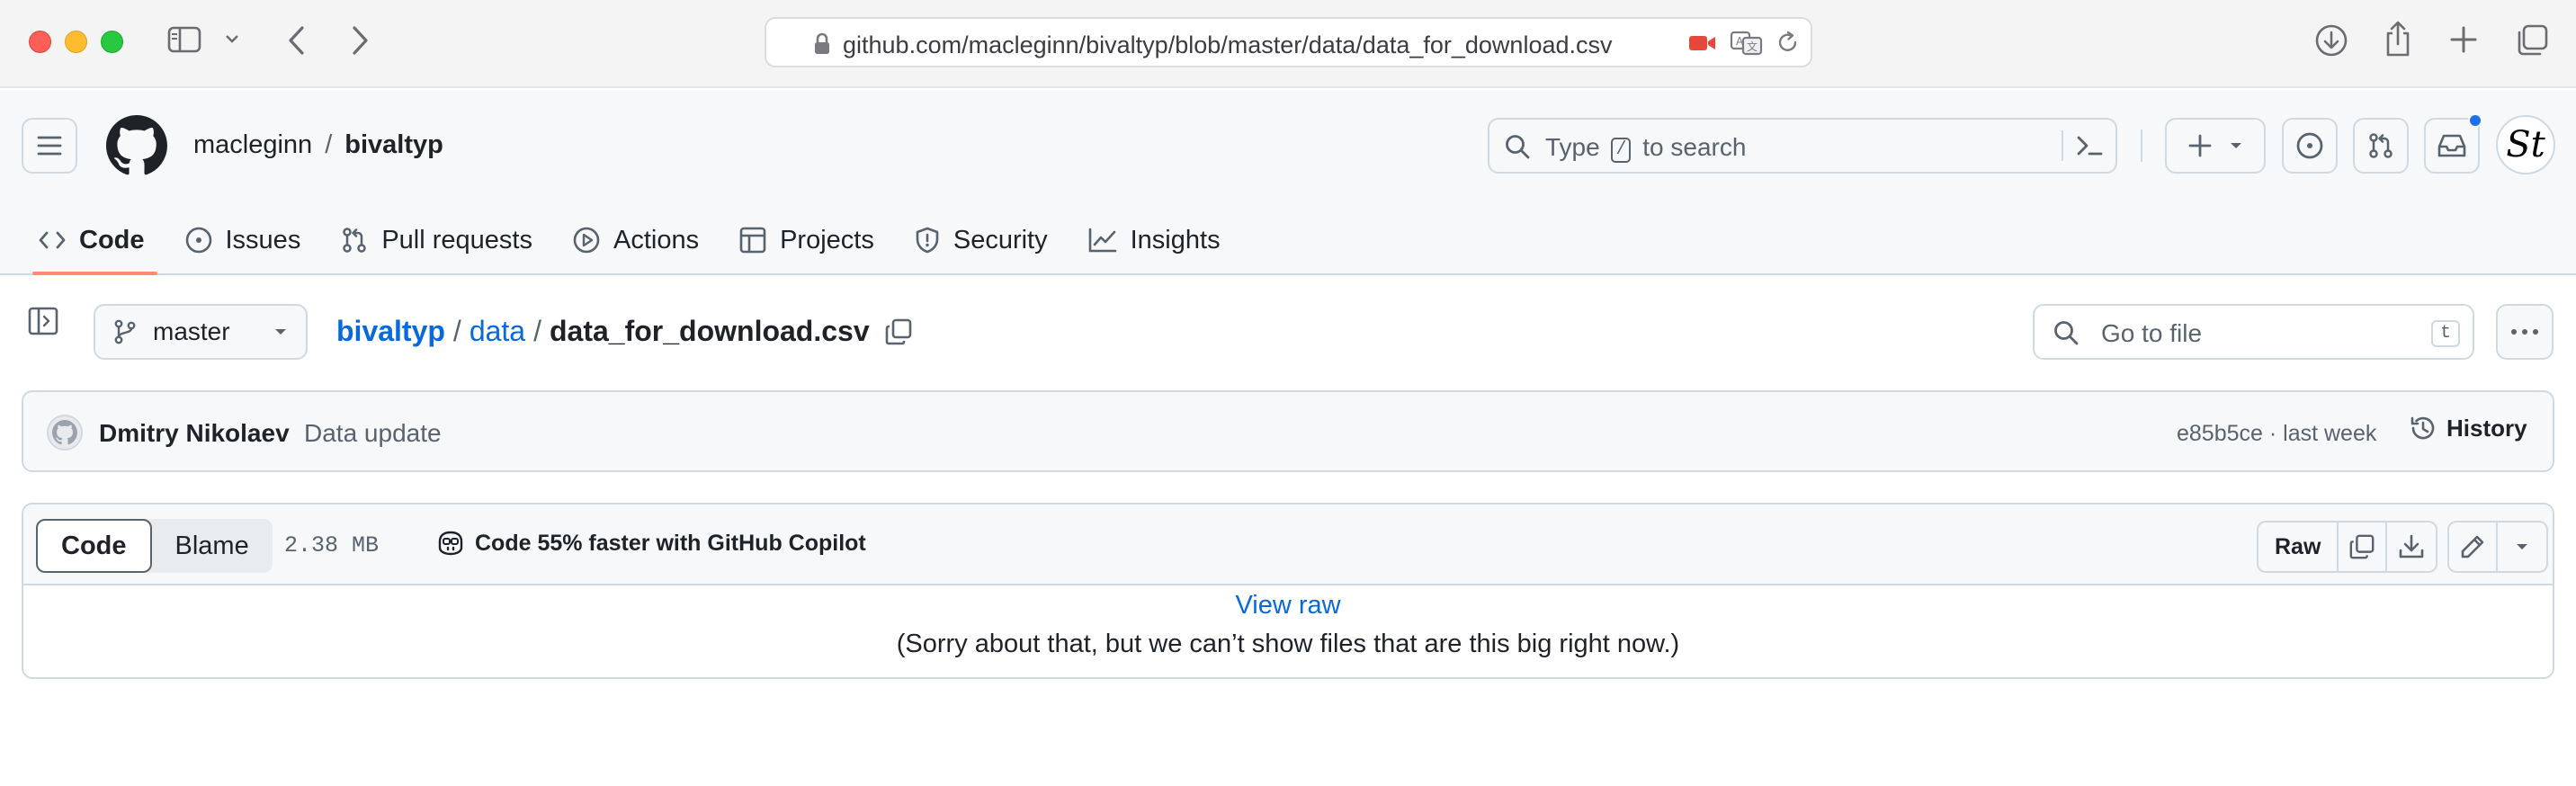 The height and width of the screenshot is (786, 2576). I want to click on search-input: Type / to search, so click(1802, 146).